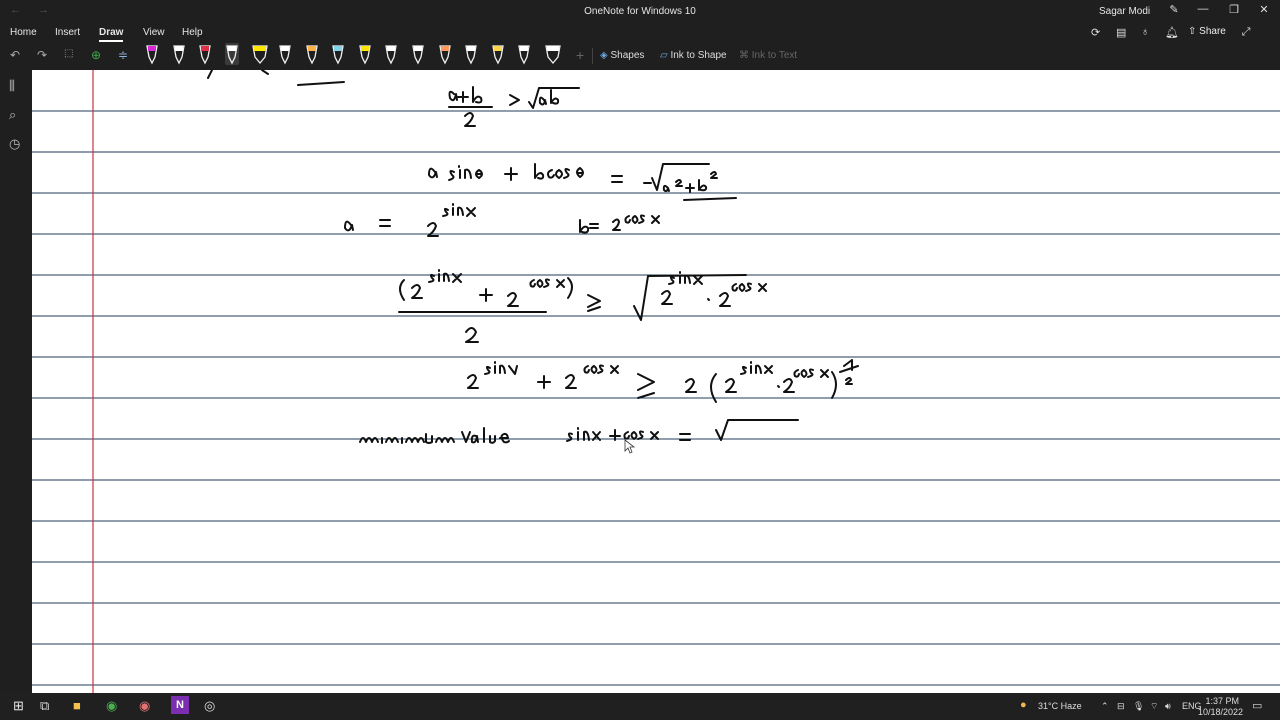 The image size is (1280, 720). I want to click on volume-icon: 🔊︎, so click(1168, 706).